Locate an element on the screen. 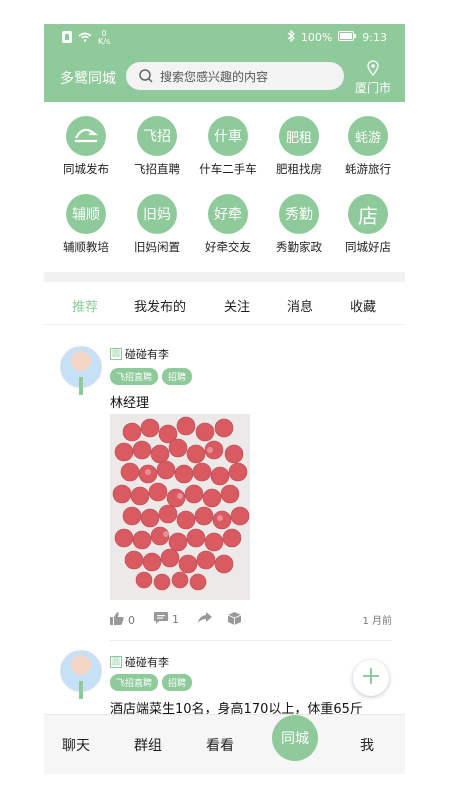  battery-percent: 100% is located at coordinates (316, 37).